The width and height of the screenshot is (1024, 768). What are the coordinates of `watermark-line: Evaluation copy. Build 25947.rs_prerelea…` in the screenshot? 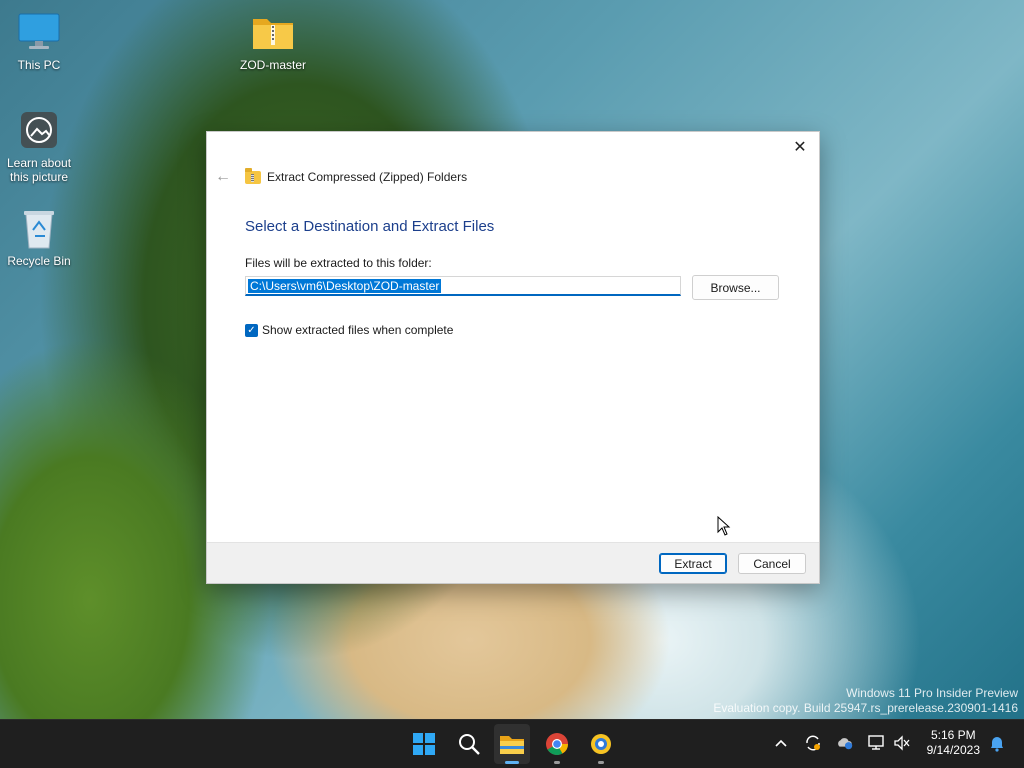 It's located at (865, 708).